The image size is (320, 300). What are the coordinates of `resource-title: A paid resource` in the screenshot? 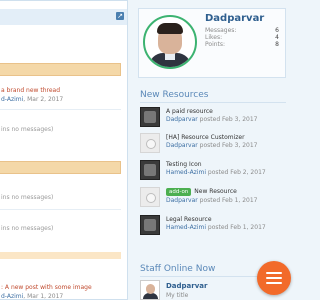 It's located at (189, 111).